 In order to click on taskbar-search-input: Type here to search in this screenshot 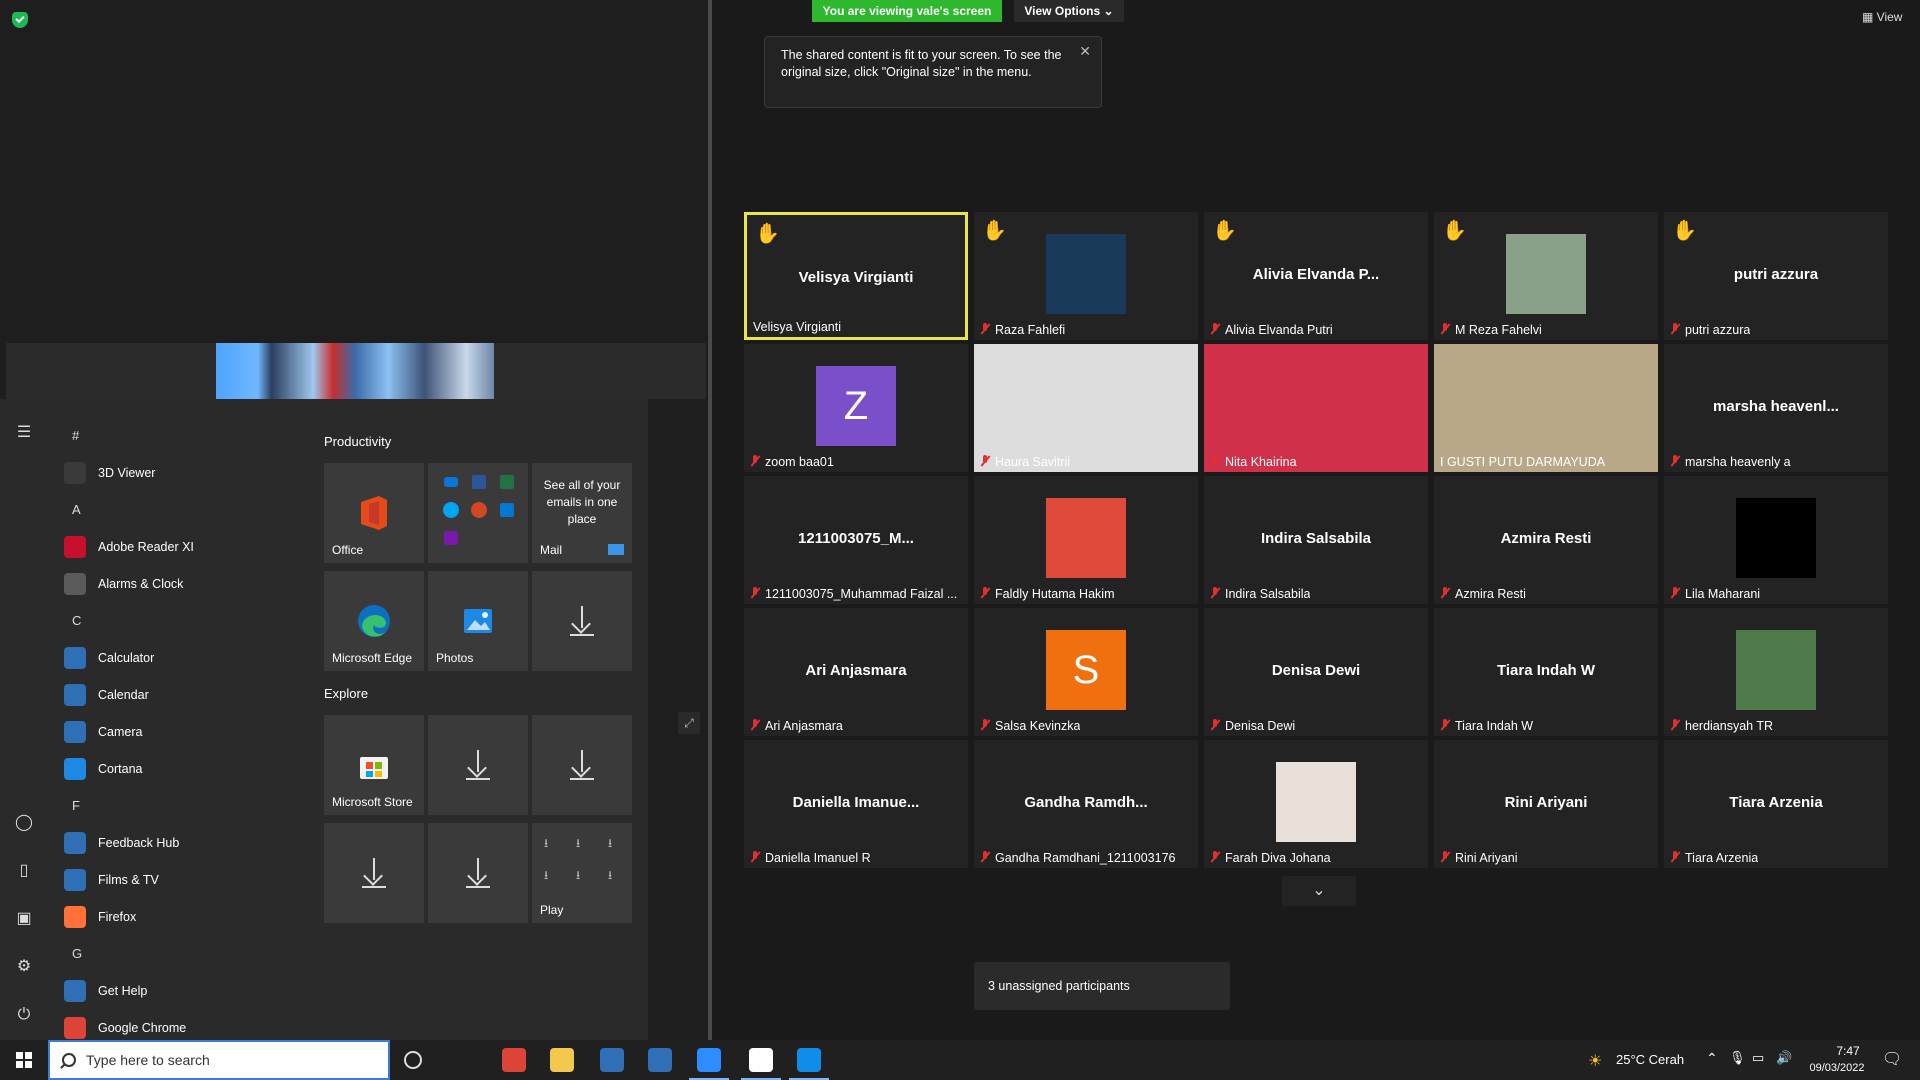, I will do `click(219, 1060)`.